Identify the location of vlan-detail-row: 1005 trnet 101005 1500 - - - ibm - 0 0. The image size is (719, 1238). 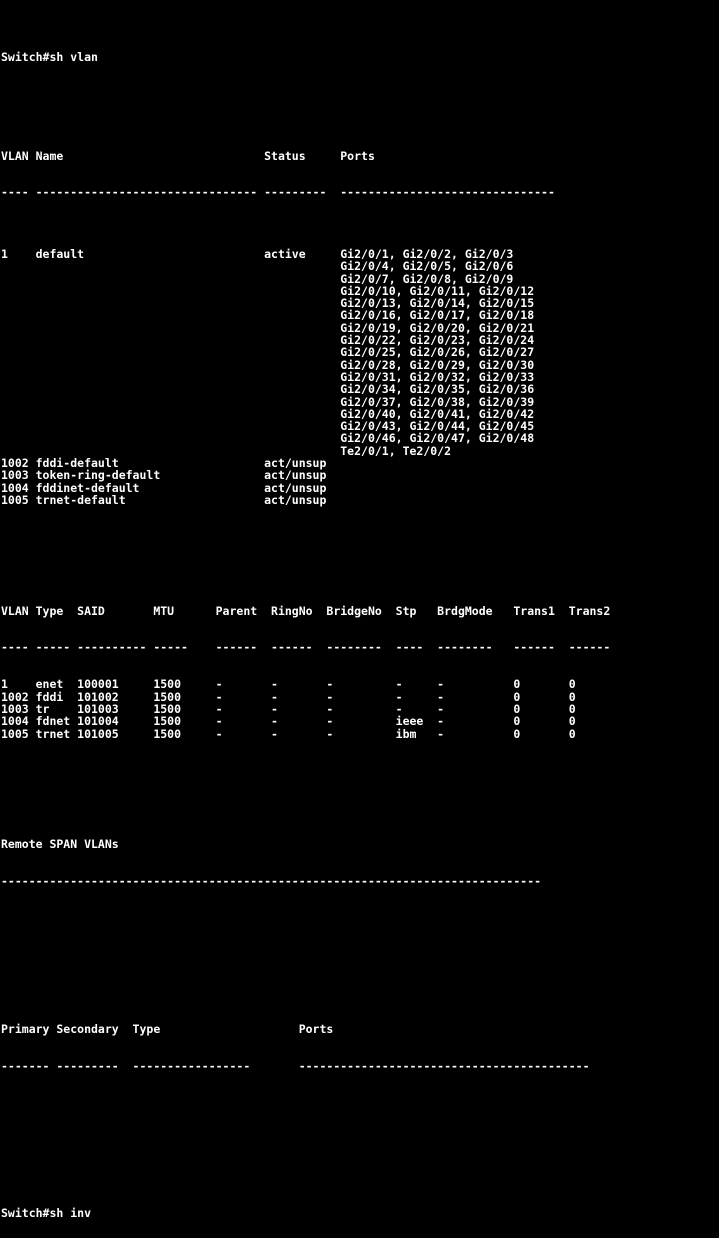
(288, 733).